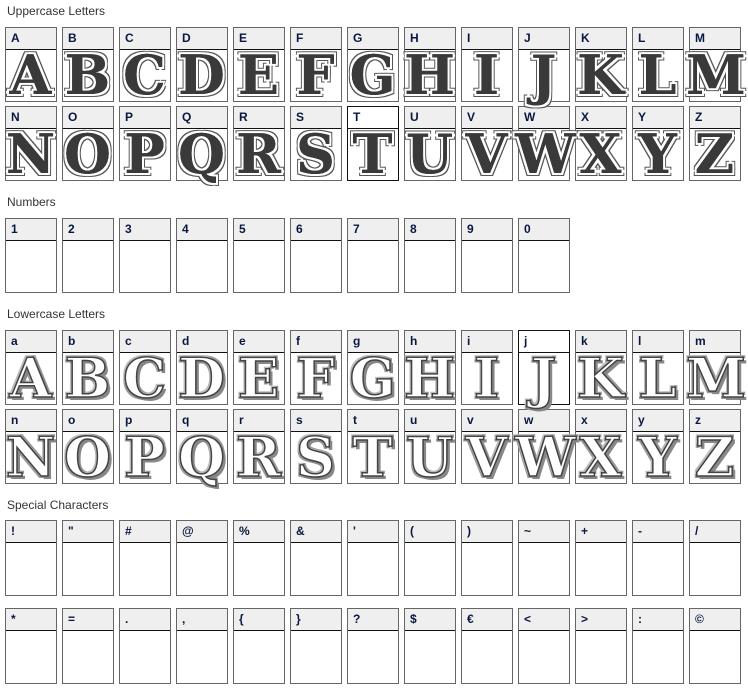 The image size is (748, 690). Describe the element at coordinates (202, 558) in the screenshot. I see `char-cell: @` at that location.